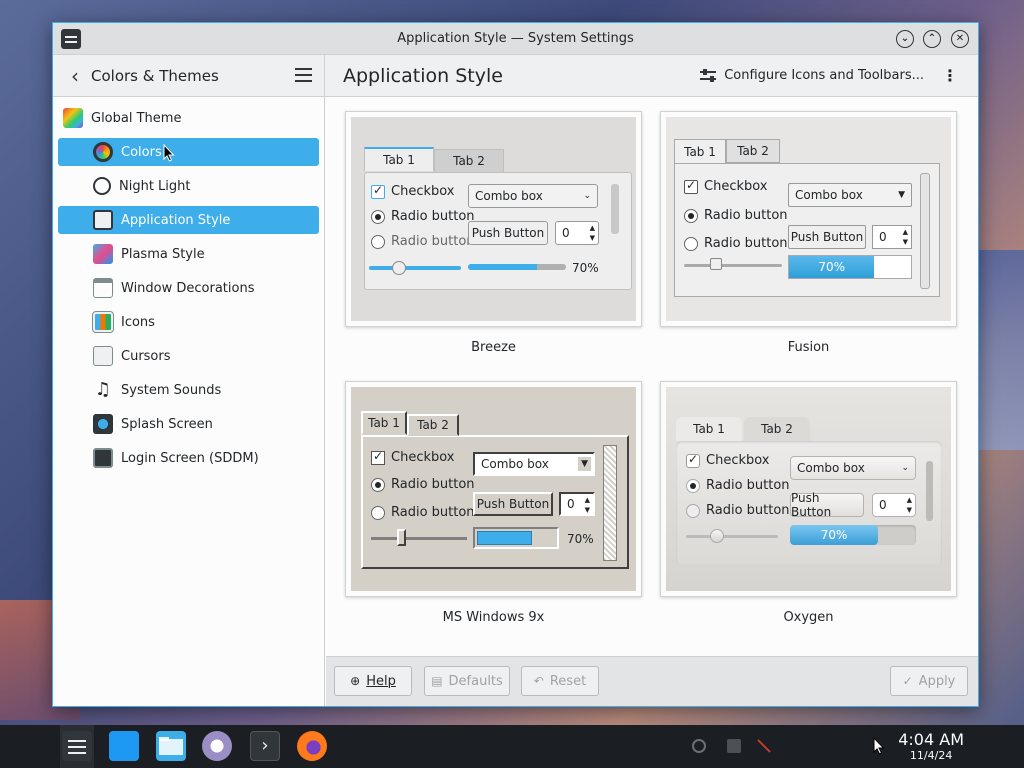 This screenshot has height=768, width=1024. Describe the element at coordinates (171, 390) in the screenshot. I see `sidebar-item-label: System Sounds` at that location.